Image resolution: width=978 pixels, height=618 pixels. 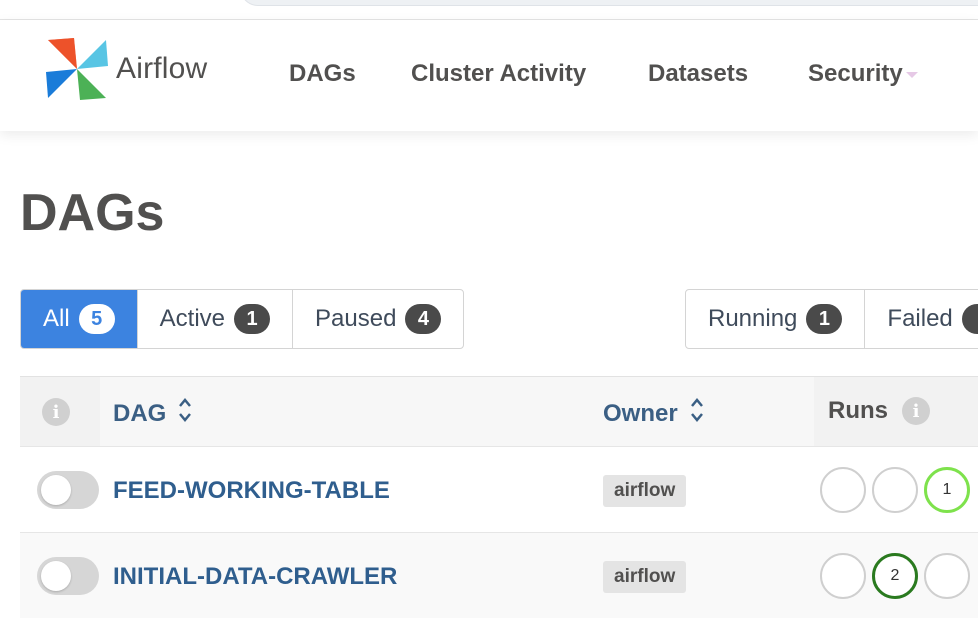 What do you see at coordinates (255, 577) in the screenshot?
I see `dag-link: INITIAL-DATA-CRAWLER` at bounding box center [255, 577].